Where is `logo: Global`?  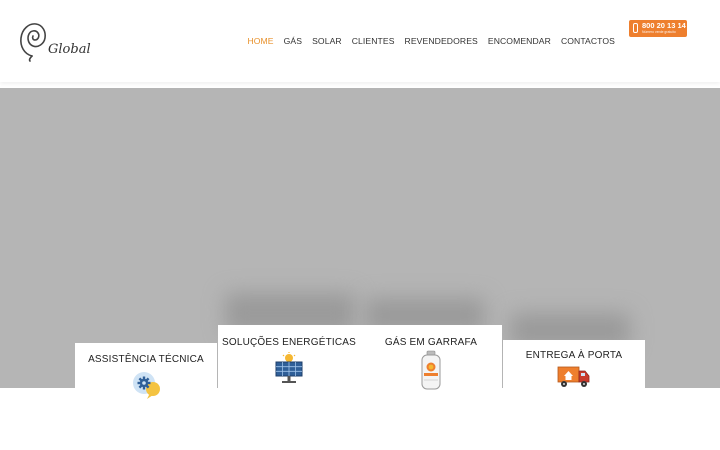
logo: Global is located at coordinates (58, 42).